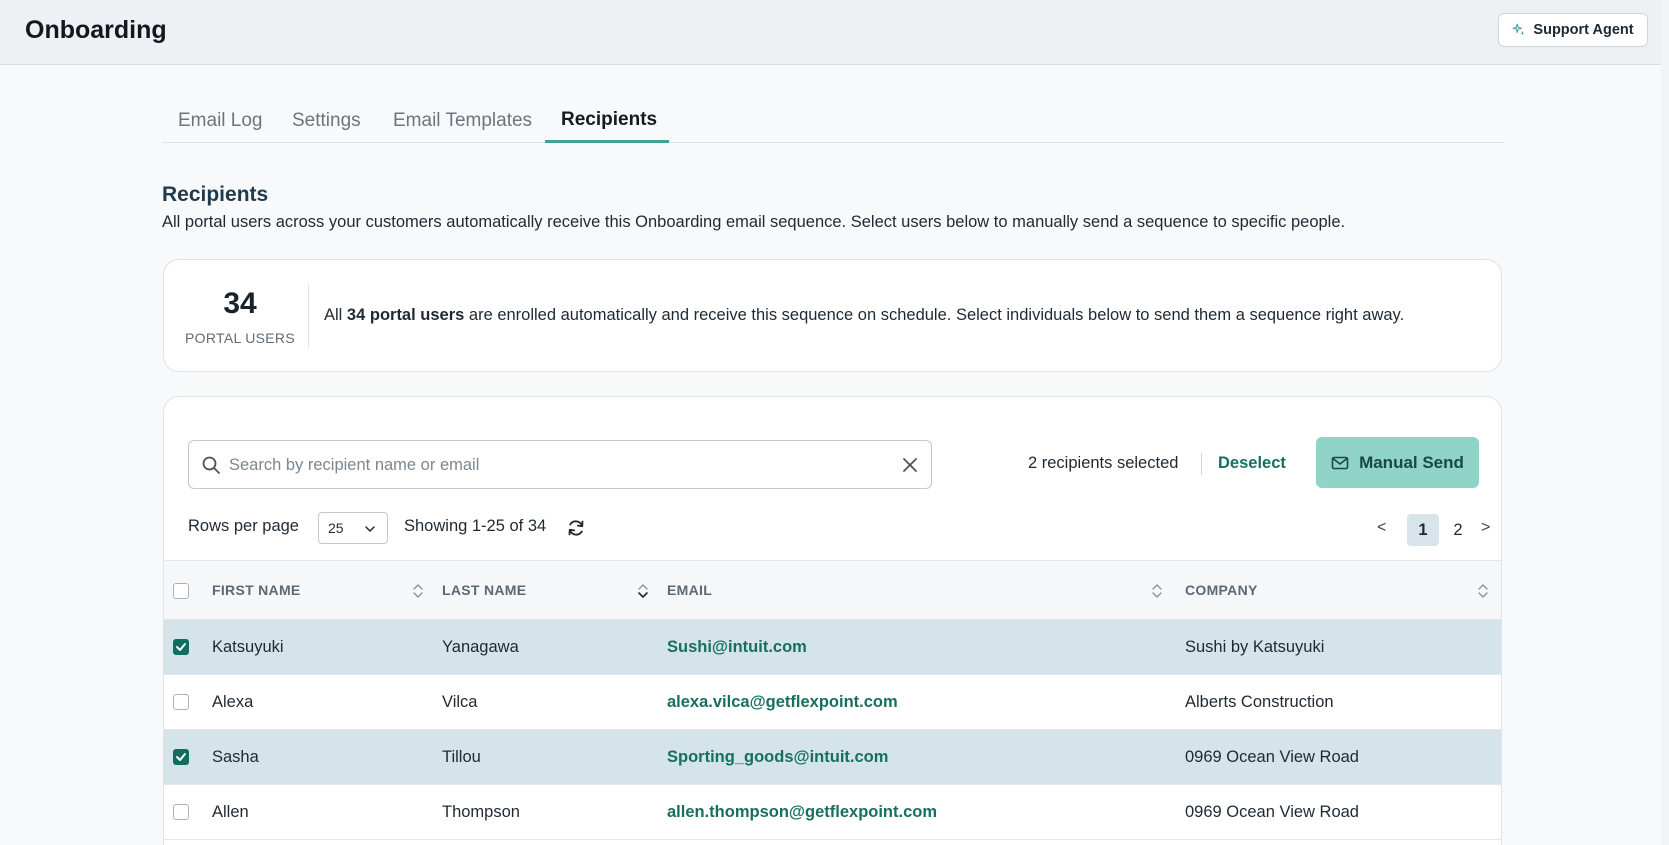 The width and height of the screenshot is (1669, 845). Describe the element at coordinates (832, 590) in the screenshot. I see `table-header: FIRST NAME LAST NAME EMAIL COMPANY` at that location.